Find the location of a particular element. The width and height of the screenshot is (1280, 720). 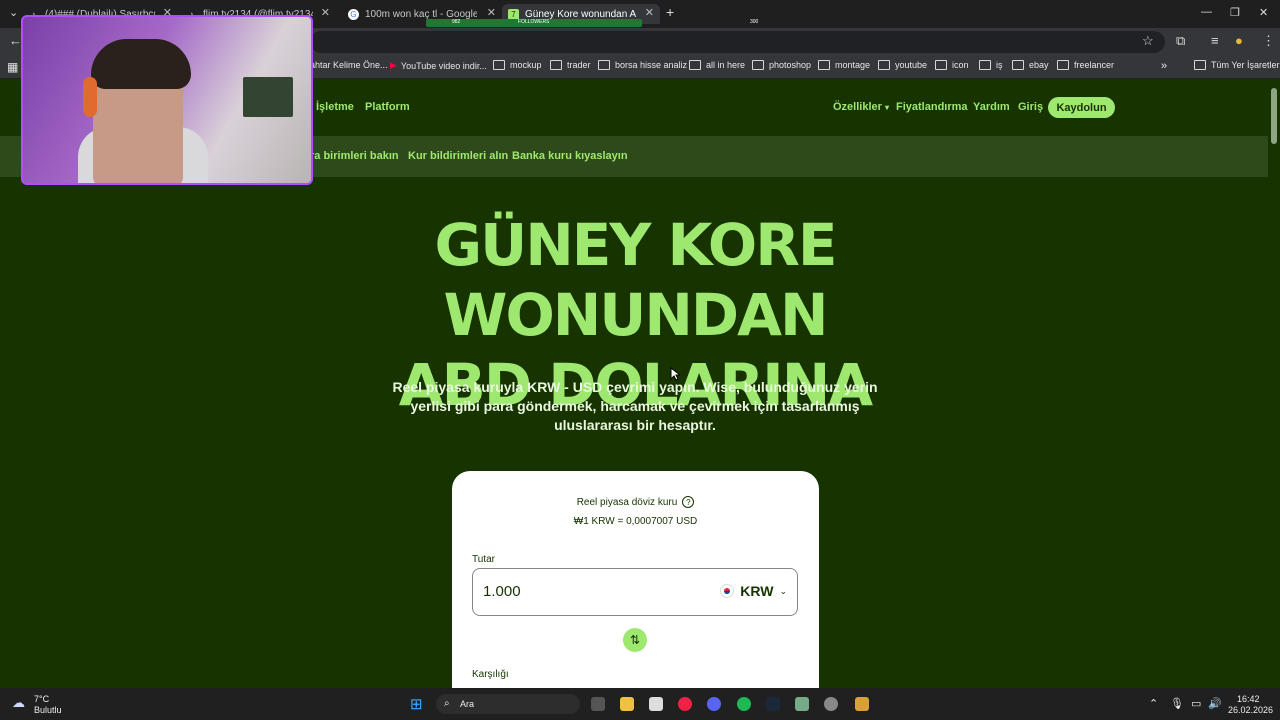

windows-start-icon: ⊞ is located at coordinates (416, 704).